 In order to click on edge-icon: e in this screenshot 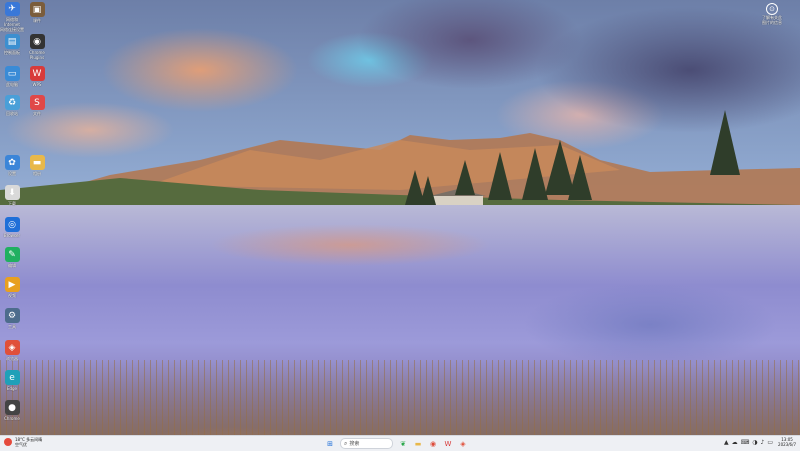, I will do `click(12, 377)`.